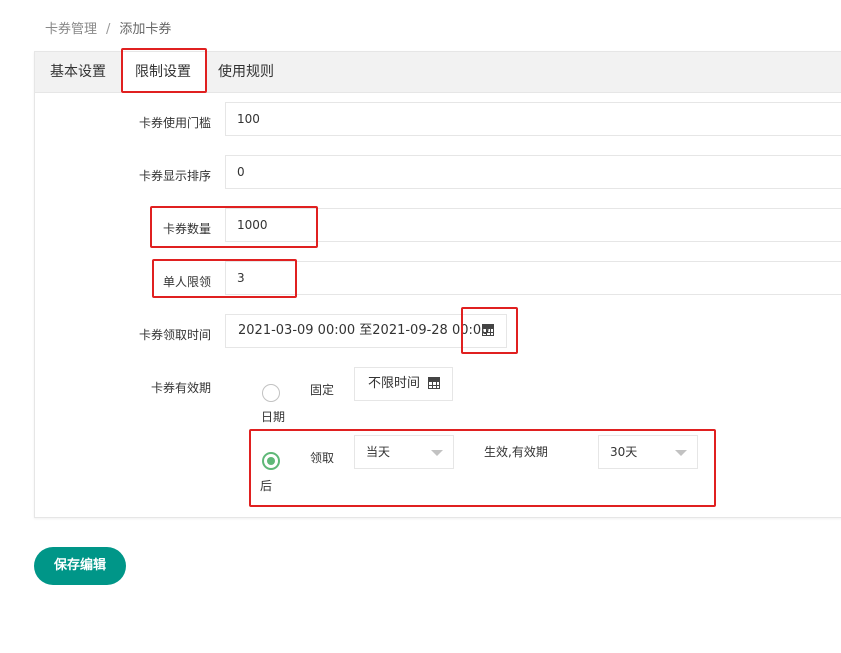  I want to click on receive-time-input: 2021-03-09 00:00 至2021-09-28 00:00, so click(366, 331).